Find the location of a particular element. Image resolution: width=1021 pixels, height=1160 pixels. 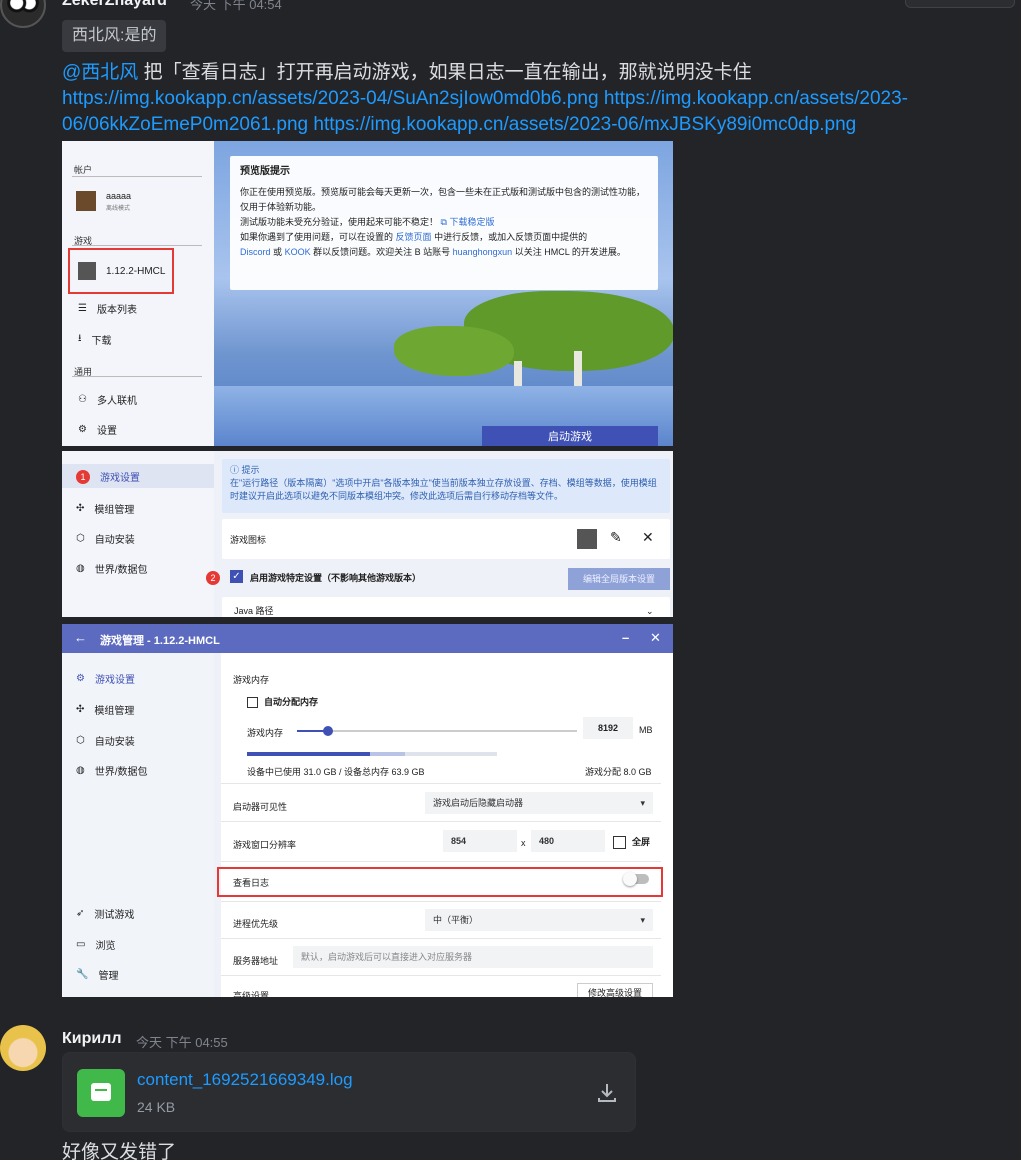

reply-quote: 西北风:是的 is located at coordinates (114, 36).